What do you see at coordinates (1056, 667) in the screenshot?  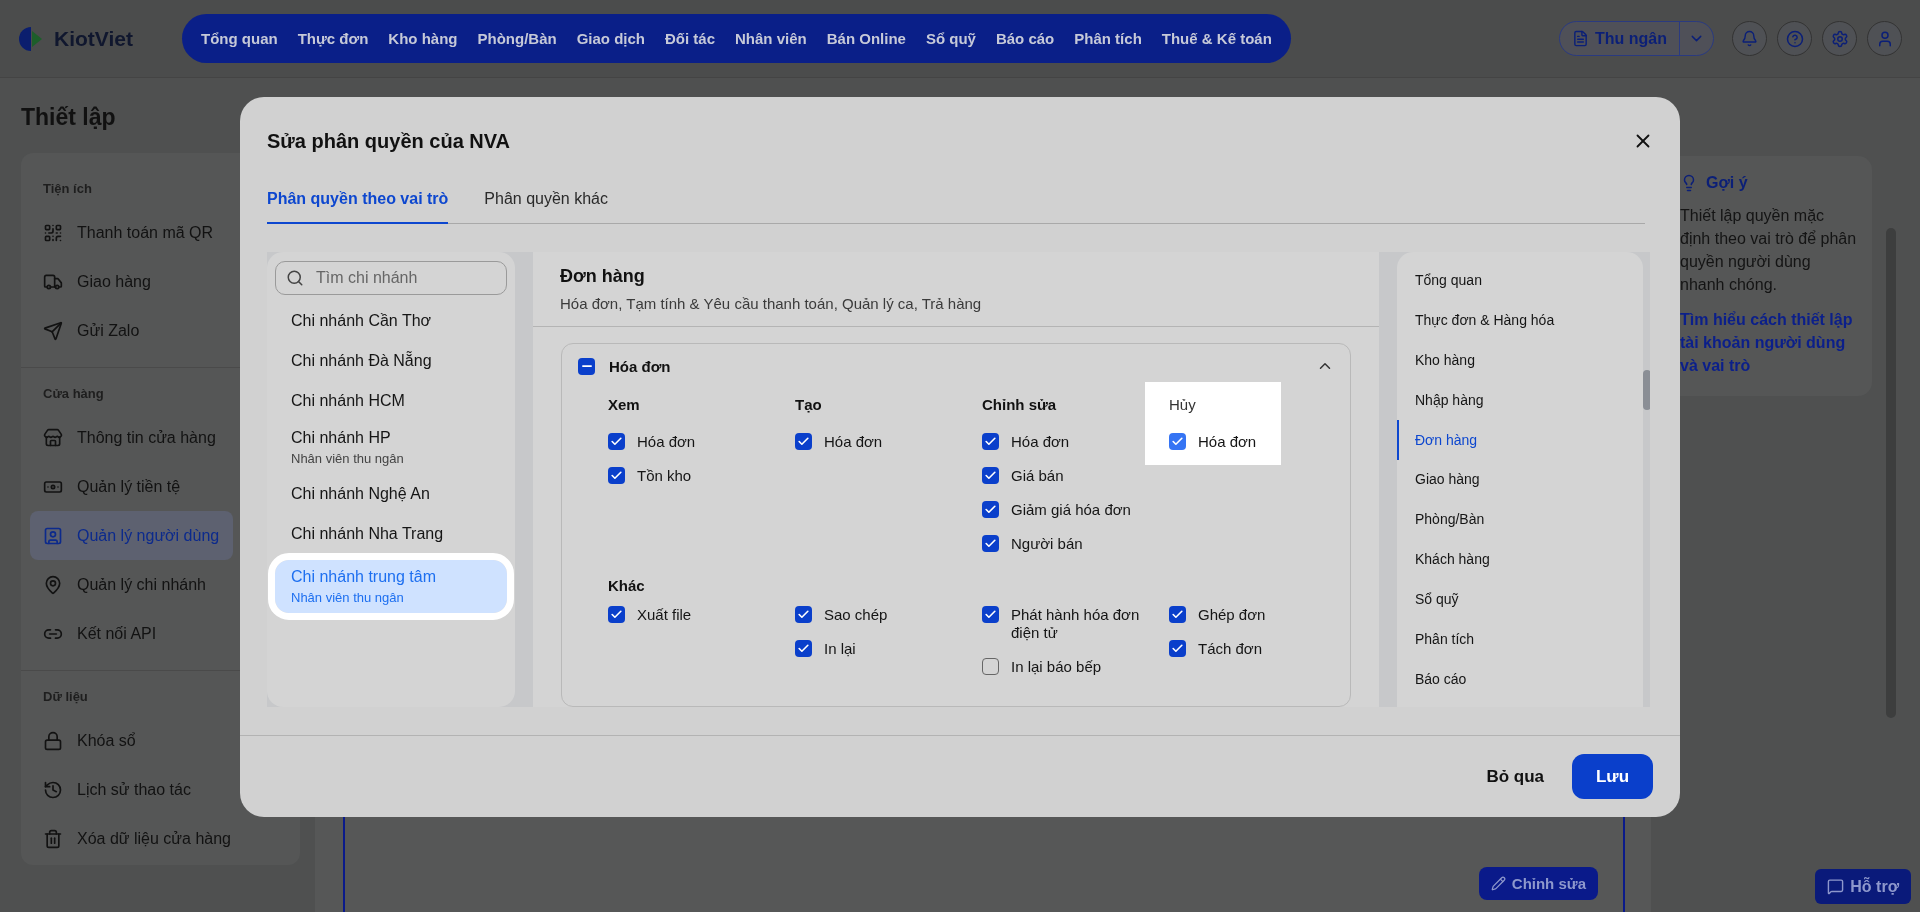 I see `permission-label: In lại báo bếp` at bounding box center [1056, 667].